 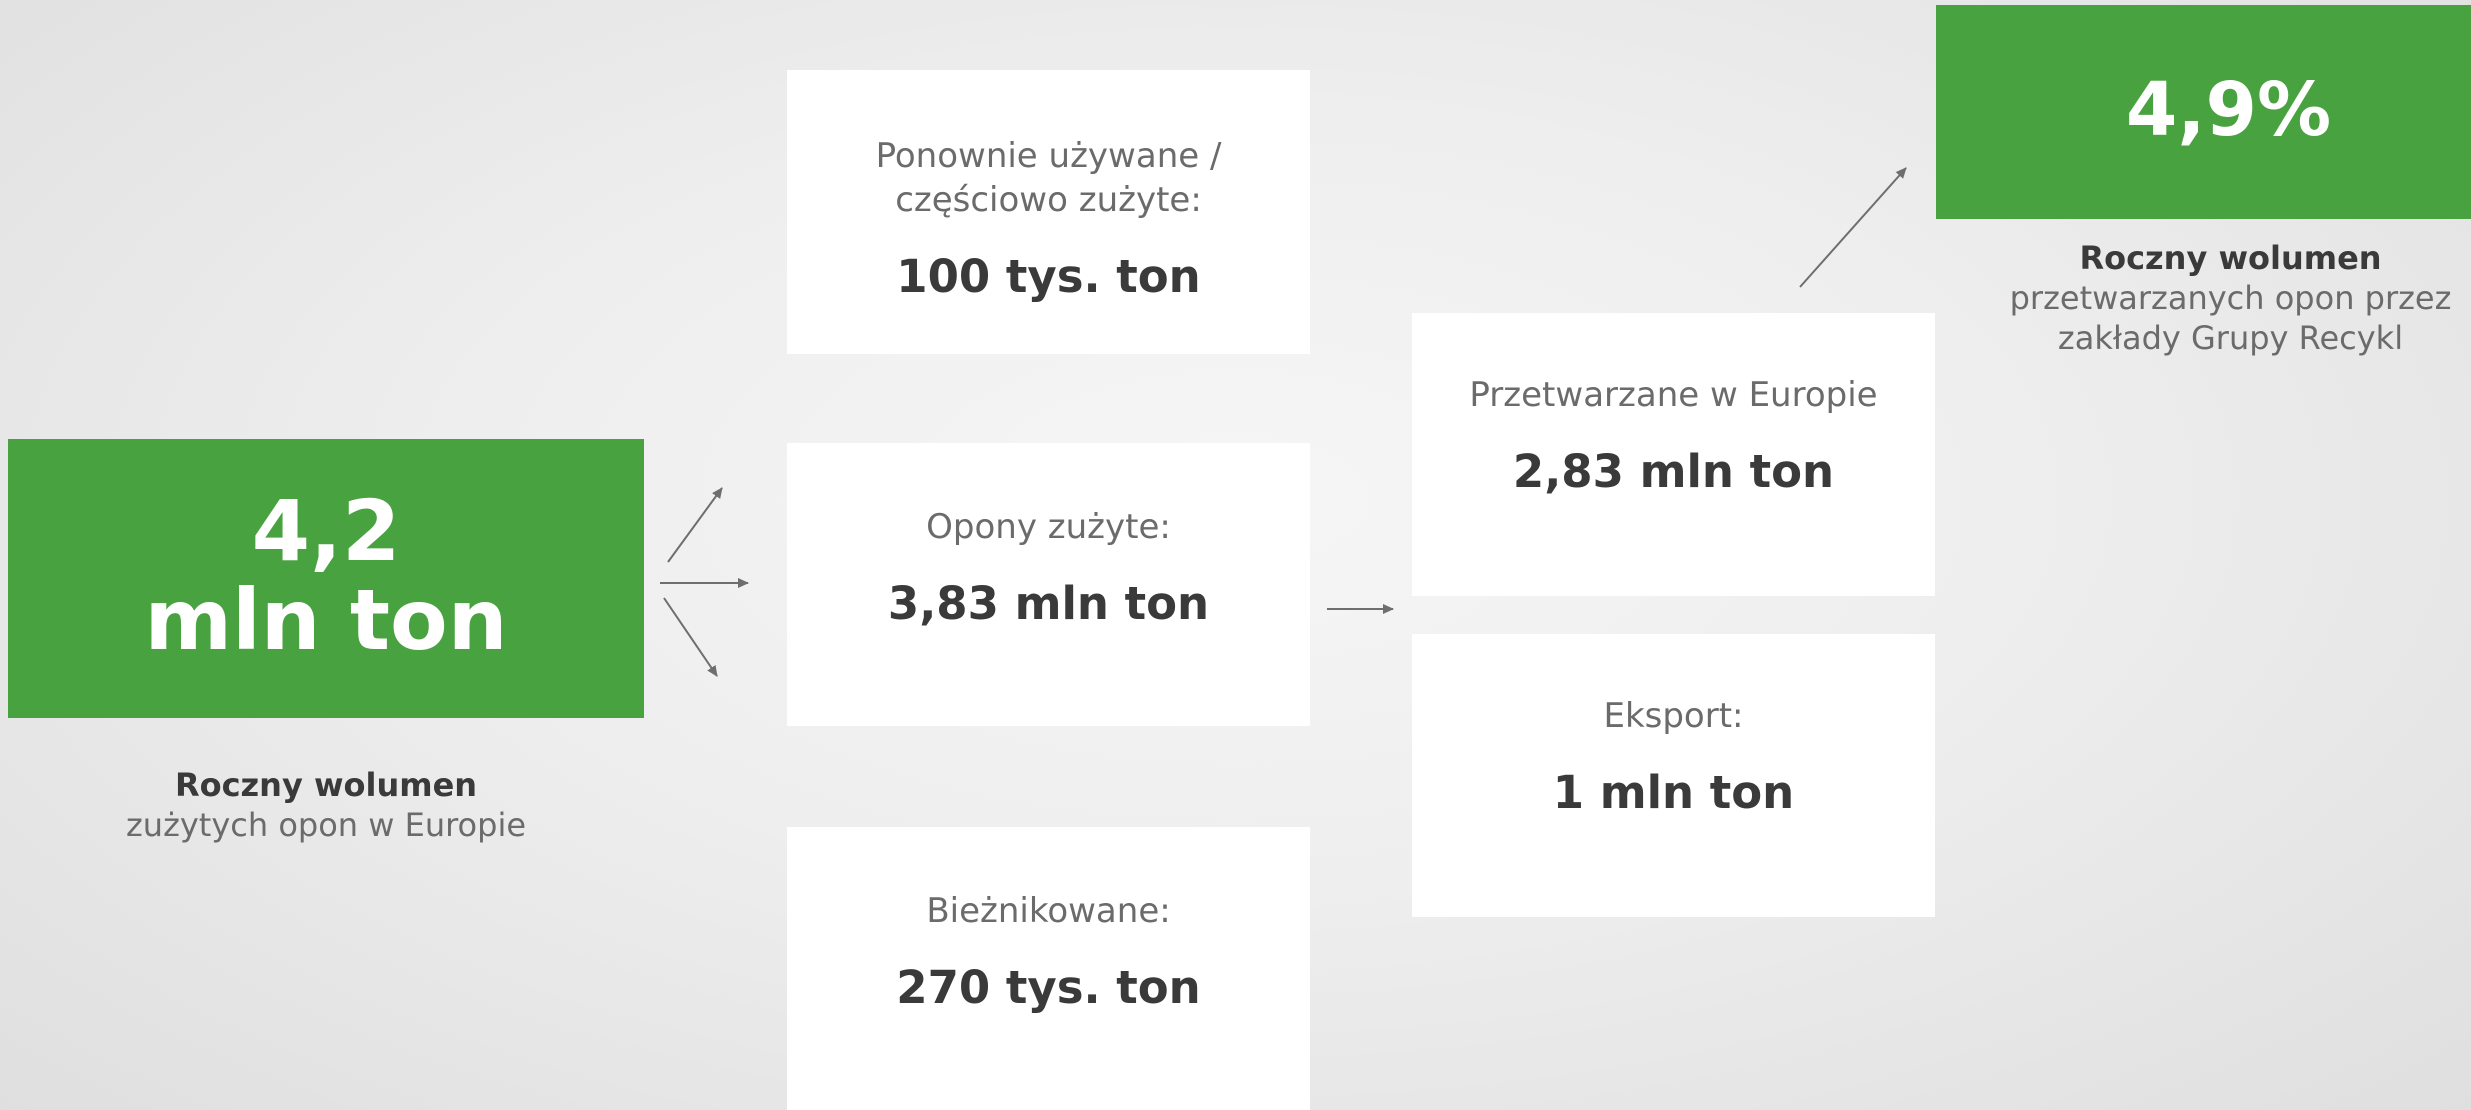 I want to click on reused-label-line1: Ponownie używane /, so click(x=1048, y=156).